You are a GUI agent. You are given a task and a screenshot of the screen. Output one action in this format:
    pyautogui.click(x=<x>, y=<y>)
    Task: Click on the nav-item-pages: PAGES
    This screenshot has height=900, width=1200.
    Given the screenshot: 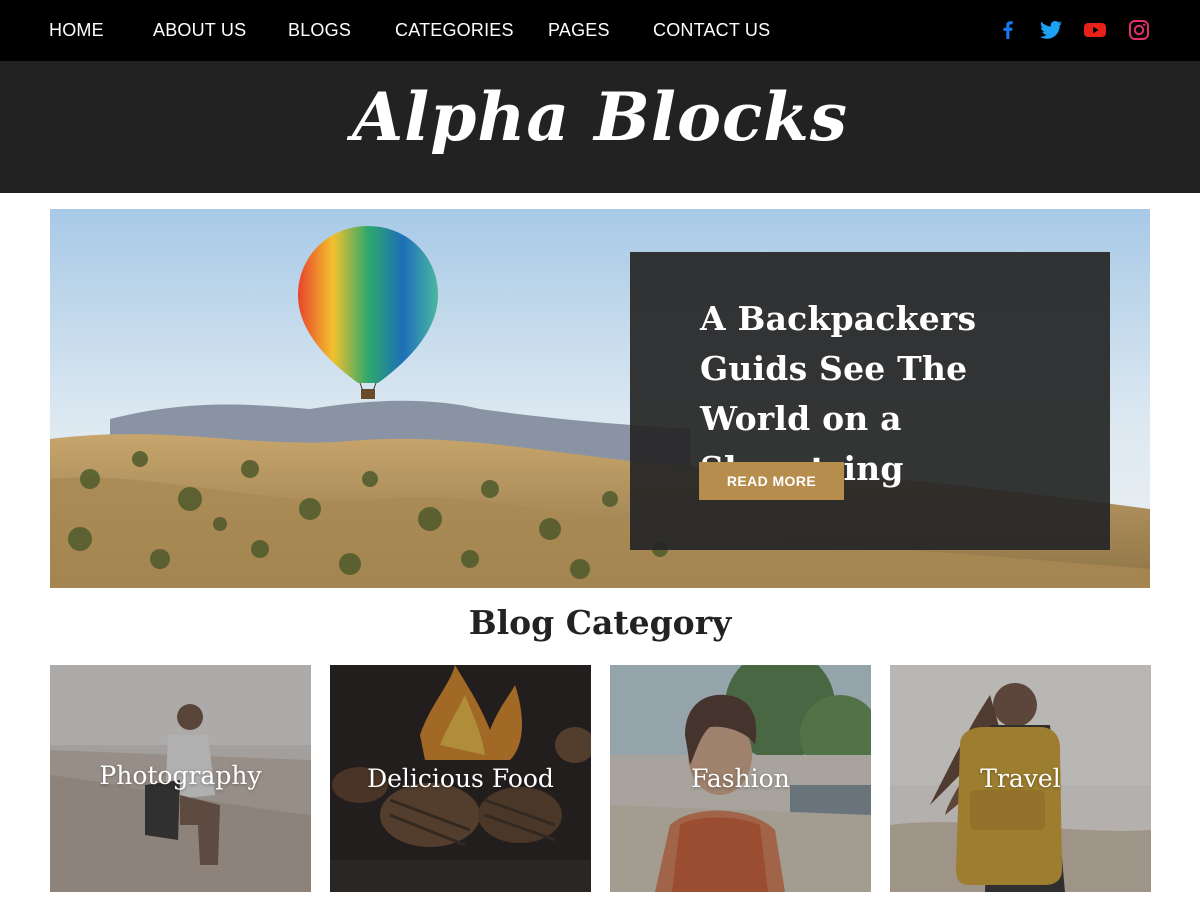 What is the action you would take?
    pyautogui.click(x=579, y=30)
    